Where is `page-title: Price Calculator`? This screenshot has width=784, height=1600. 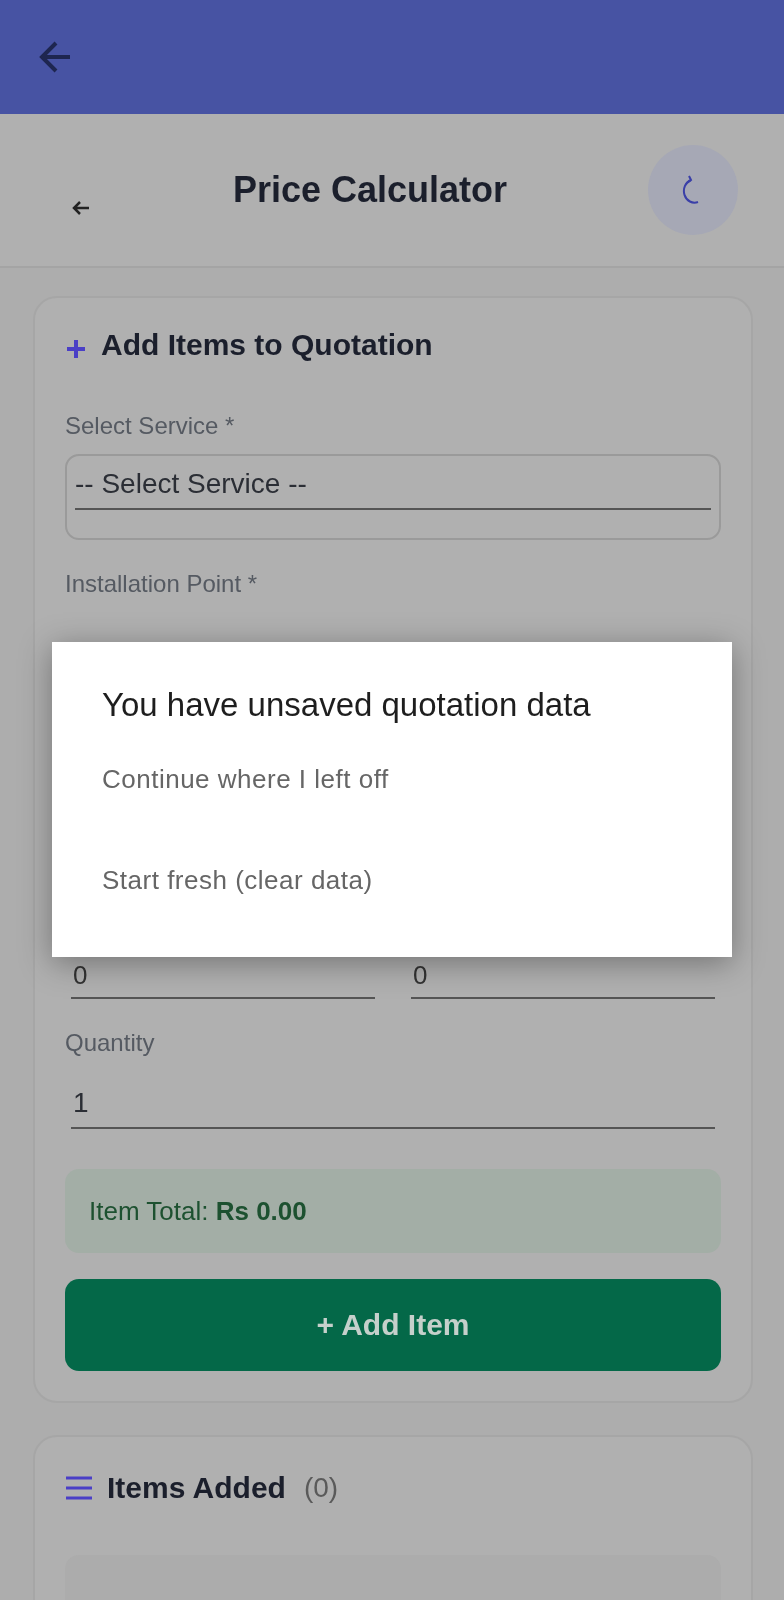
page-title: Price Calculator is located at coordinates (370, 190).